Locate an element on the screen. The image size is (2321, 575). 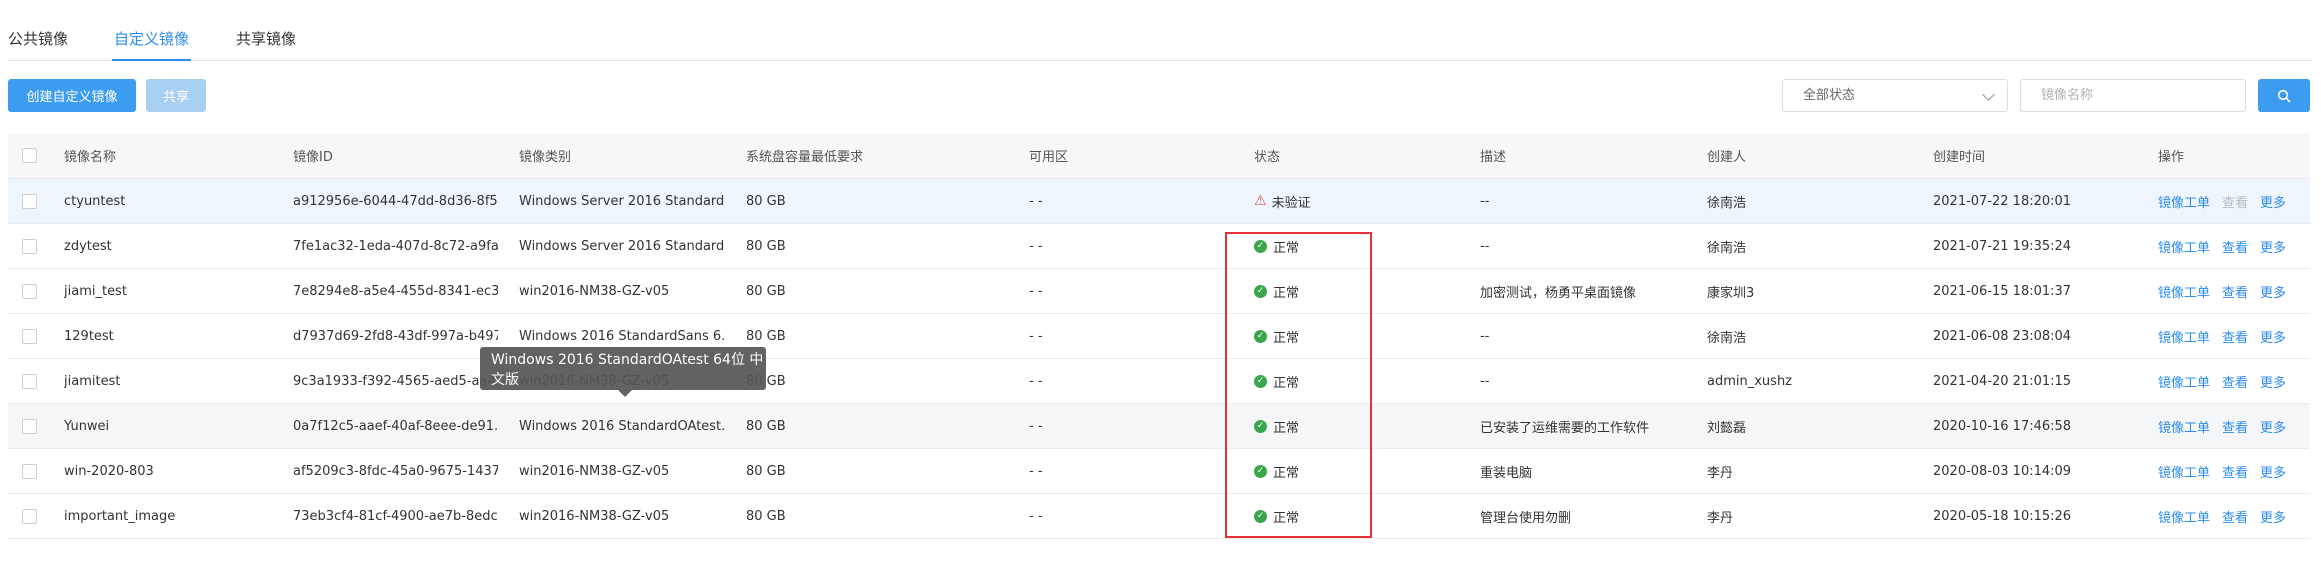
cell-created-time: 2021-06-08 23:08:04 is located at coordinates (2002, 336).